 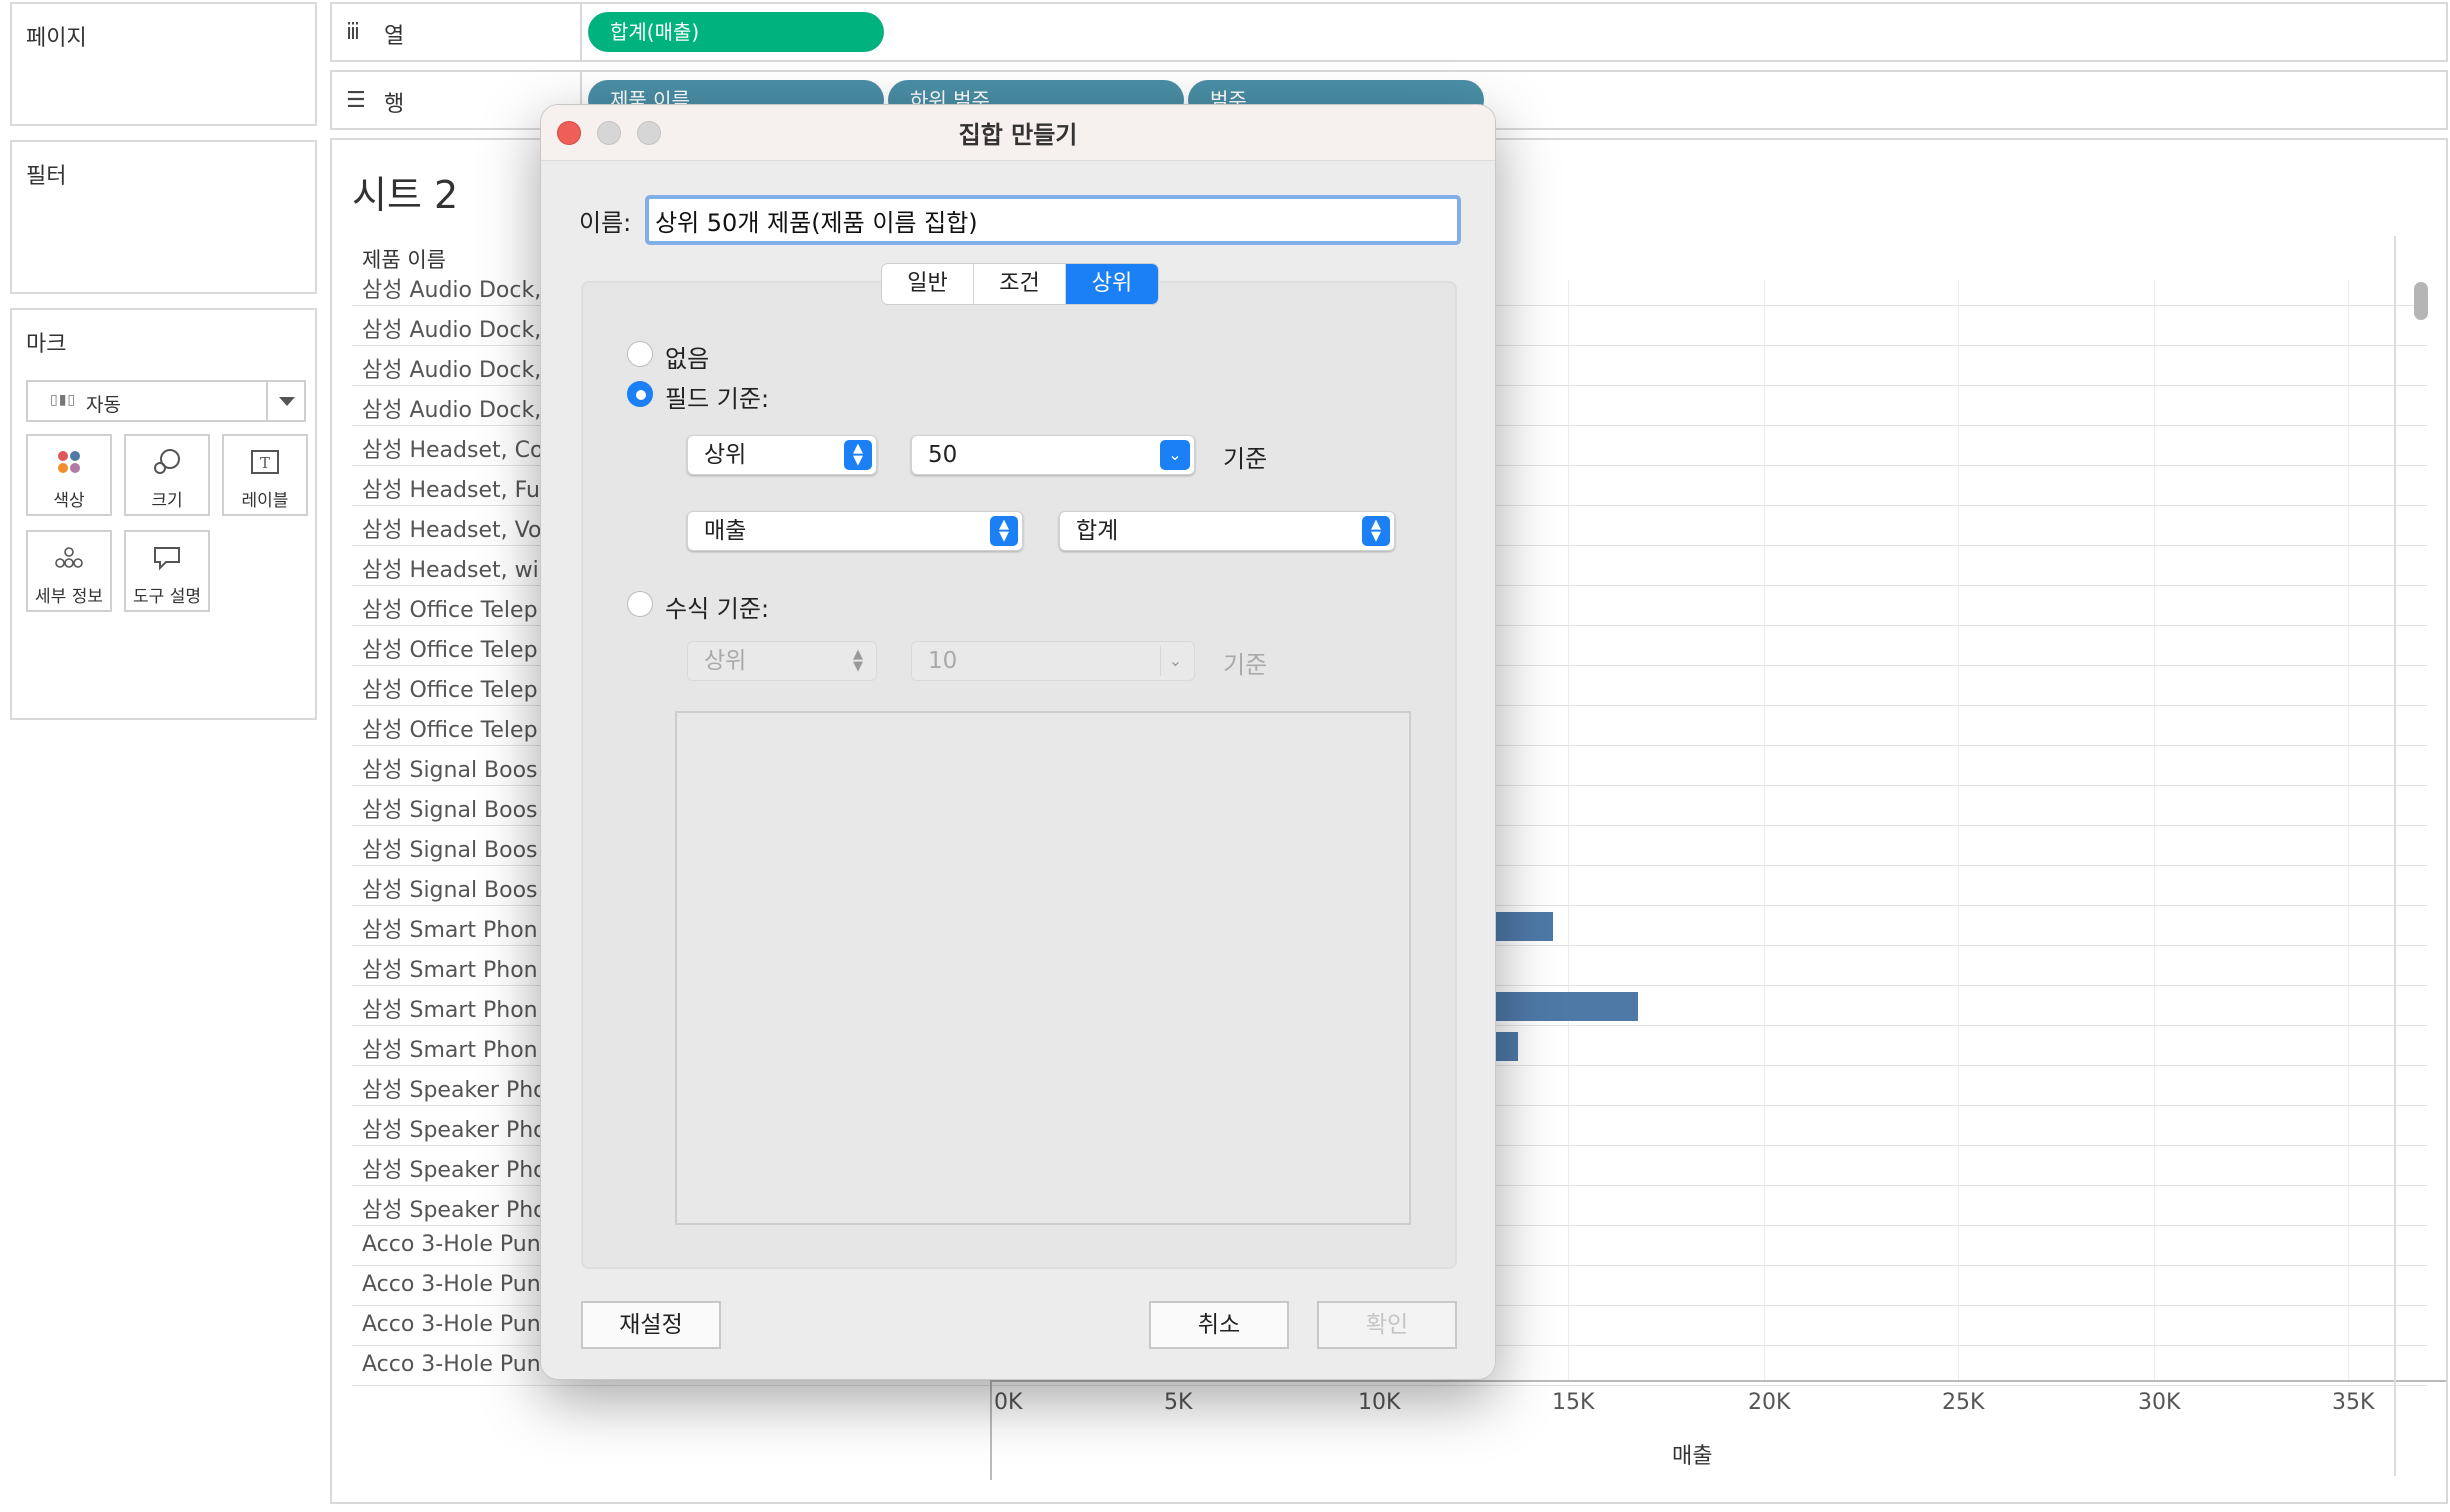 I want to click on formula-direction-value: 상위, so click(x=725, y=661).